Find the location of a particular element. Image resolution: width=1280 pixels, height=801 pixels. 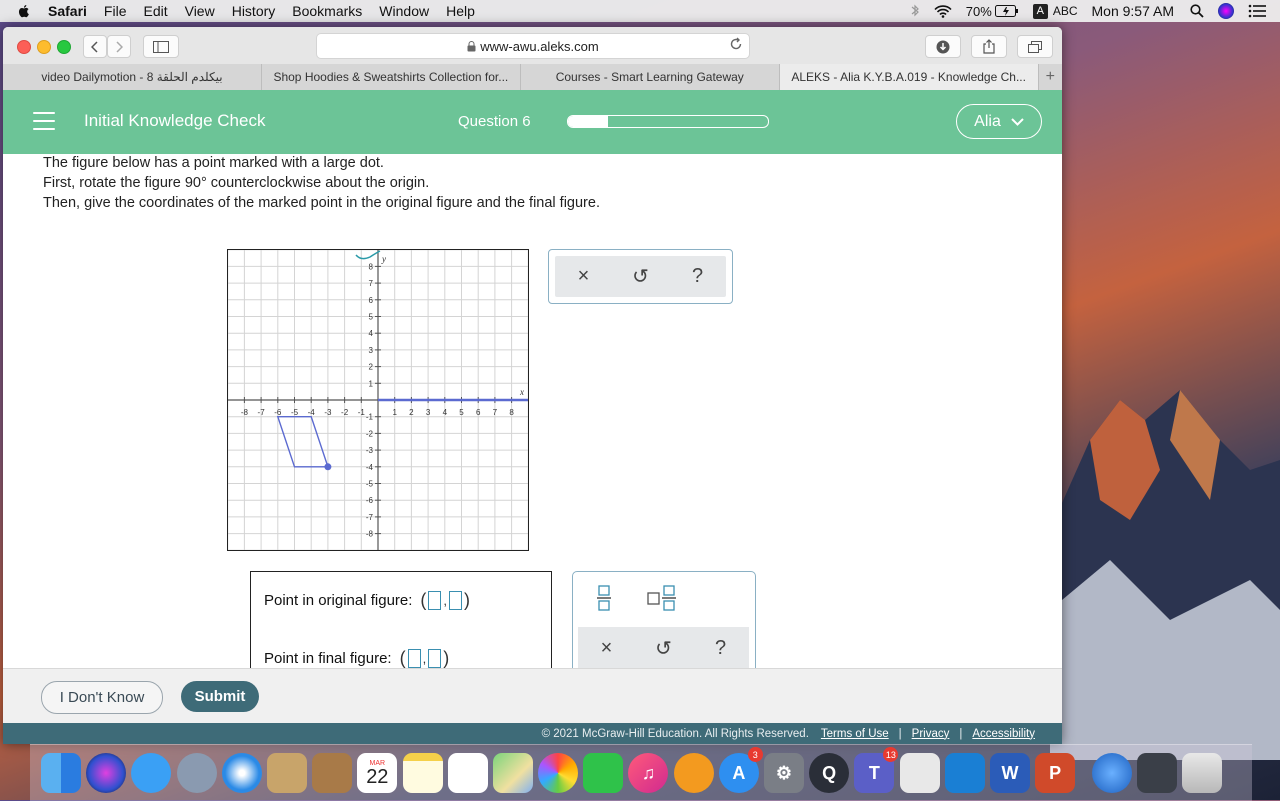

reminders-icon is located at coordinates (467, 773).